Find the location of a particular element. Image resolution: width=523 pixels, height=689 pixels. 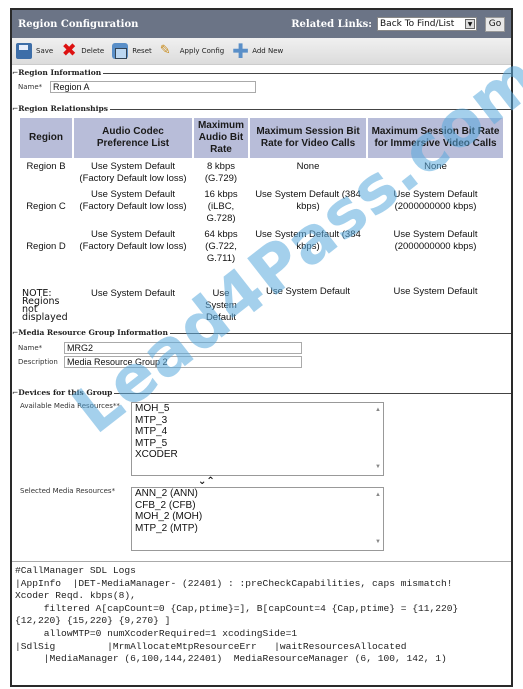

list-item: MOH_2 (MOH) is located at coordinates (259, 517).